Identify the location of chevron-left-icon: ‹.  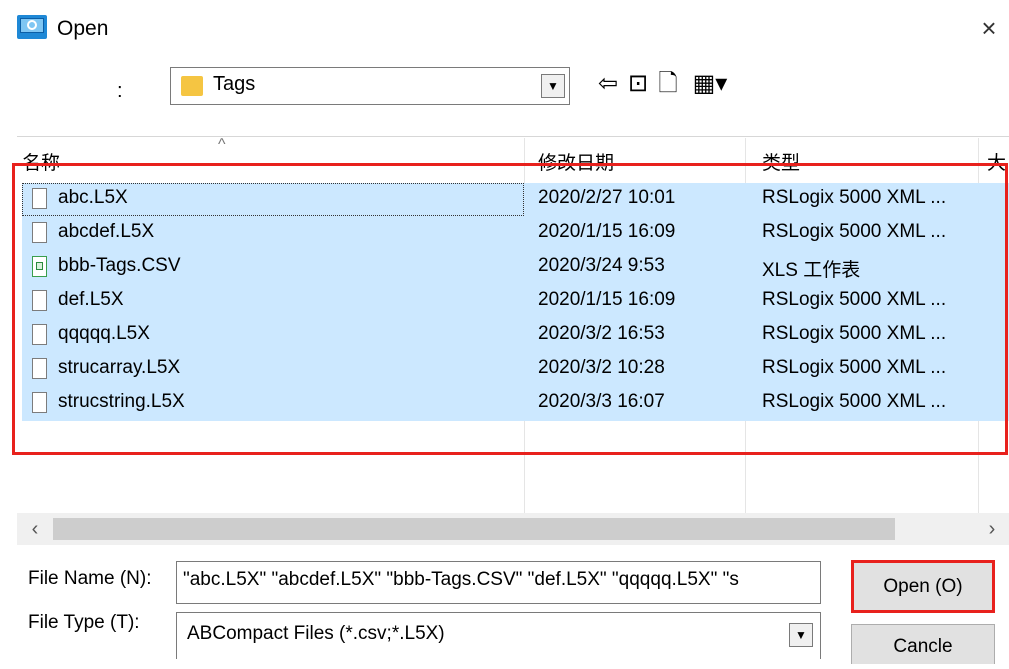
(35, 529).